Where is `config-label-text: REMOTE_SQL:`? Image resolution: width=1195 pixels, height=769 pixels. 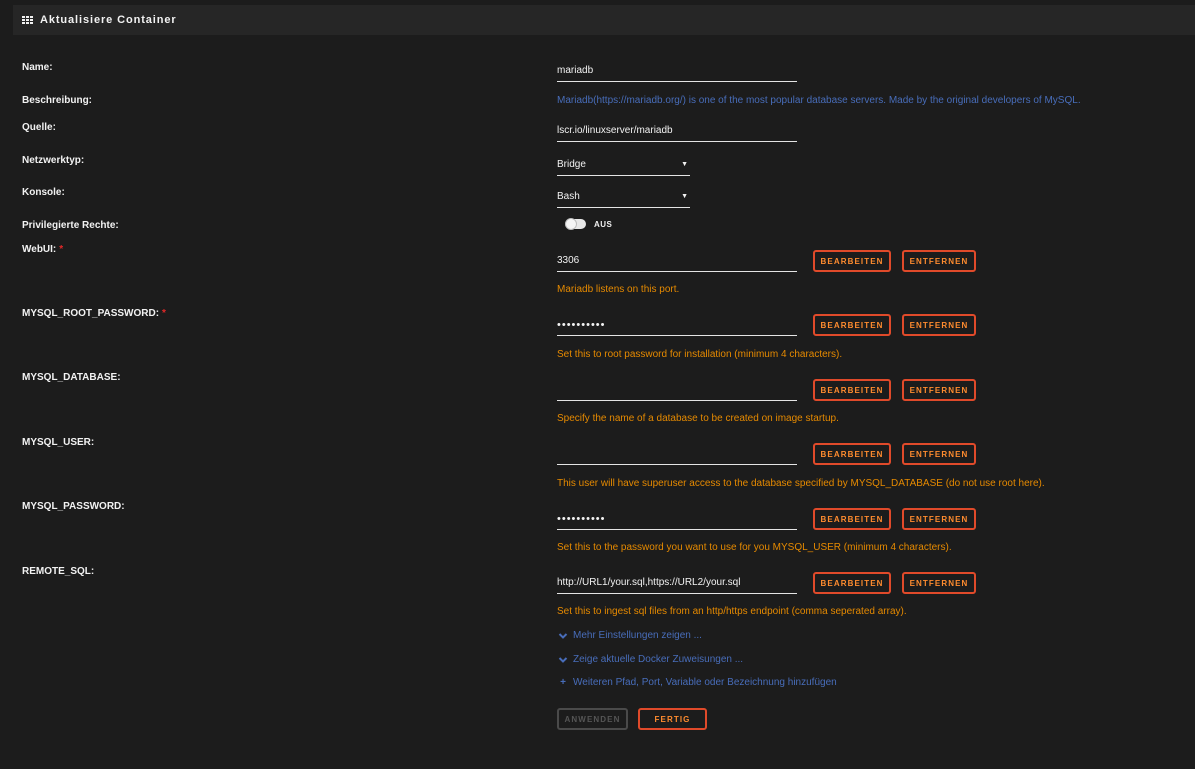
config-label-text: REMOTE_SQL: is located at coordinates (58, 571).